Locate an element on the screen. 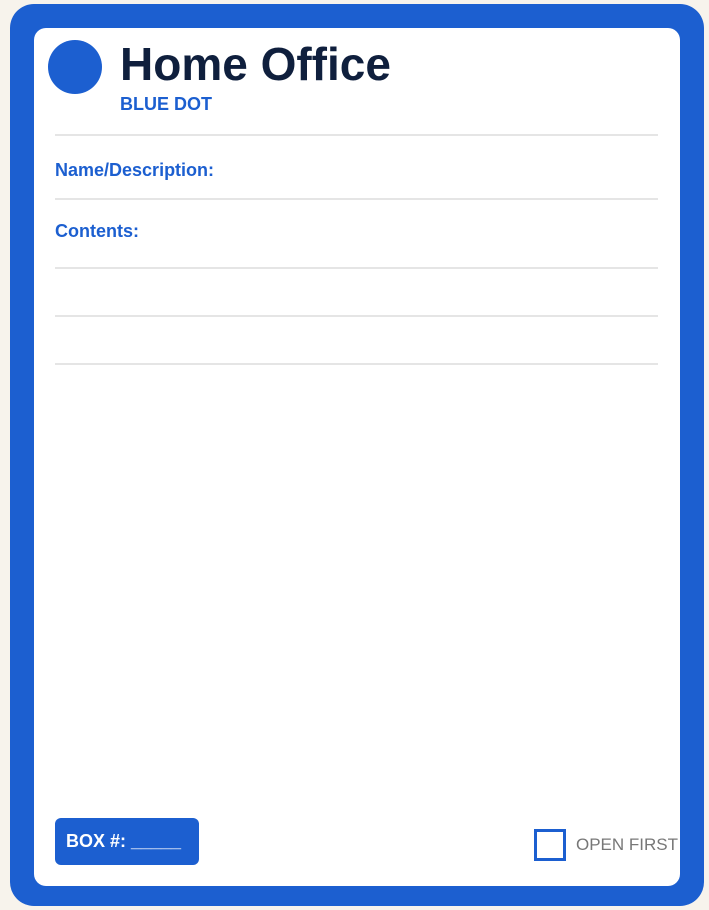 This screenshot has width=709, height=910. room-title: Home Office is located at coordinates (255, 64).